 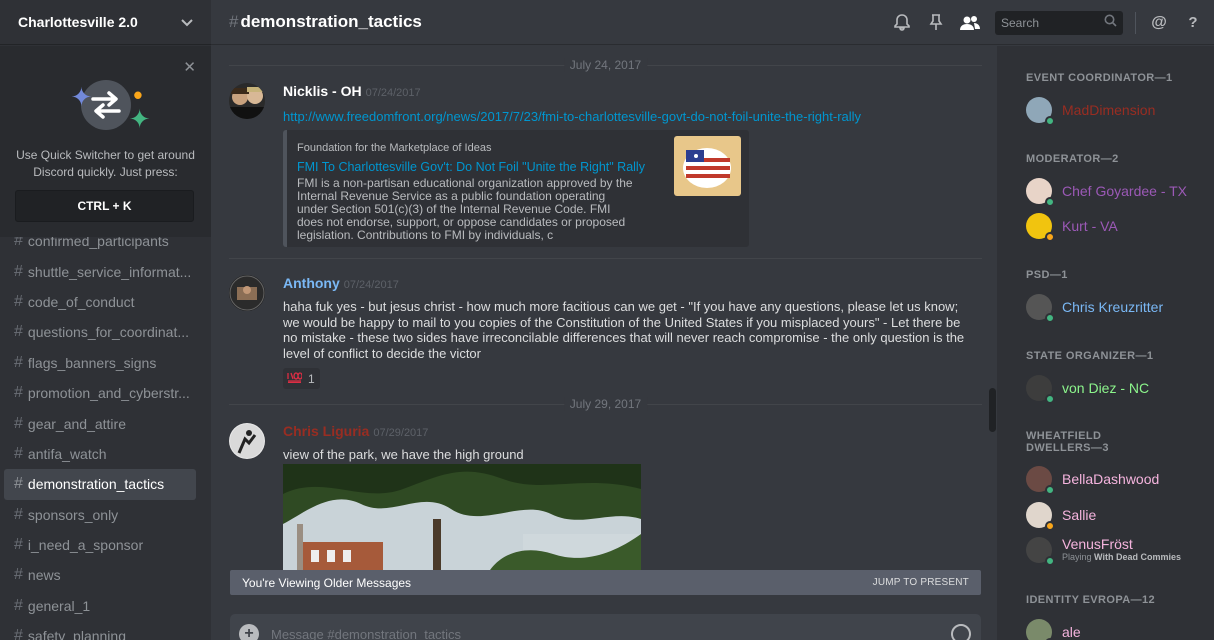 I want to click on member-item: MadDimension, so click(x=1116, y=110).